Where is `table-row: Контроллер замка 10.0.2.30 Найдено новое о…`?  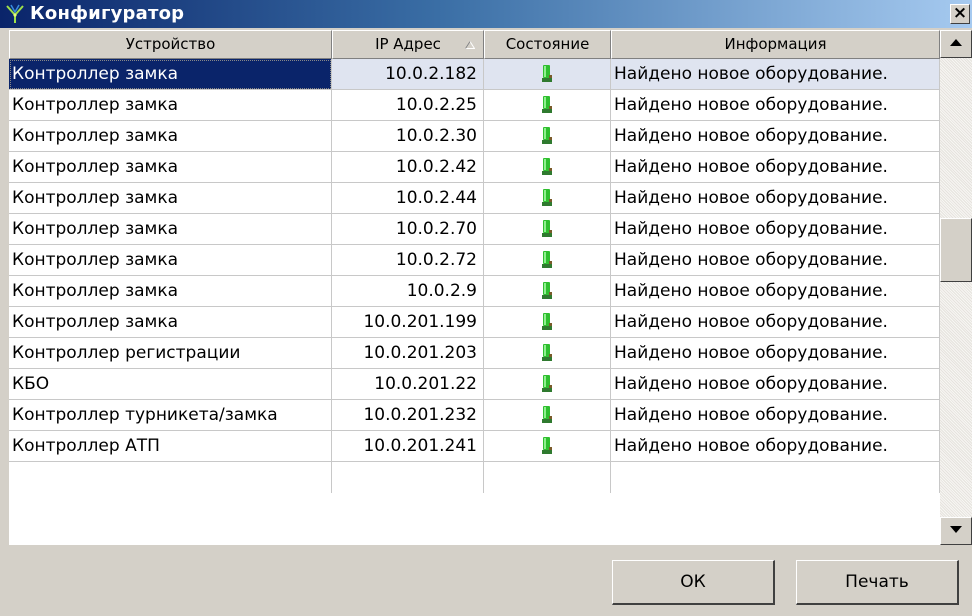 table-row: Контроллер замка 10.0.2.30 Найдено новое о… is located at coordinates (474, 136).